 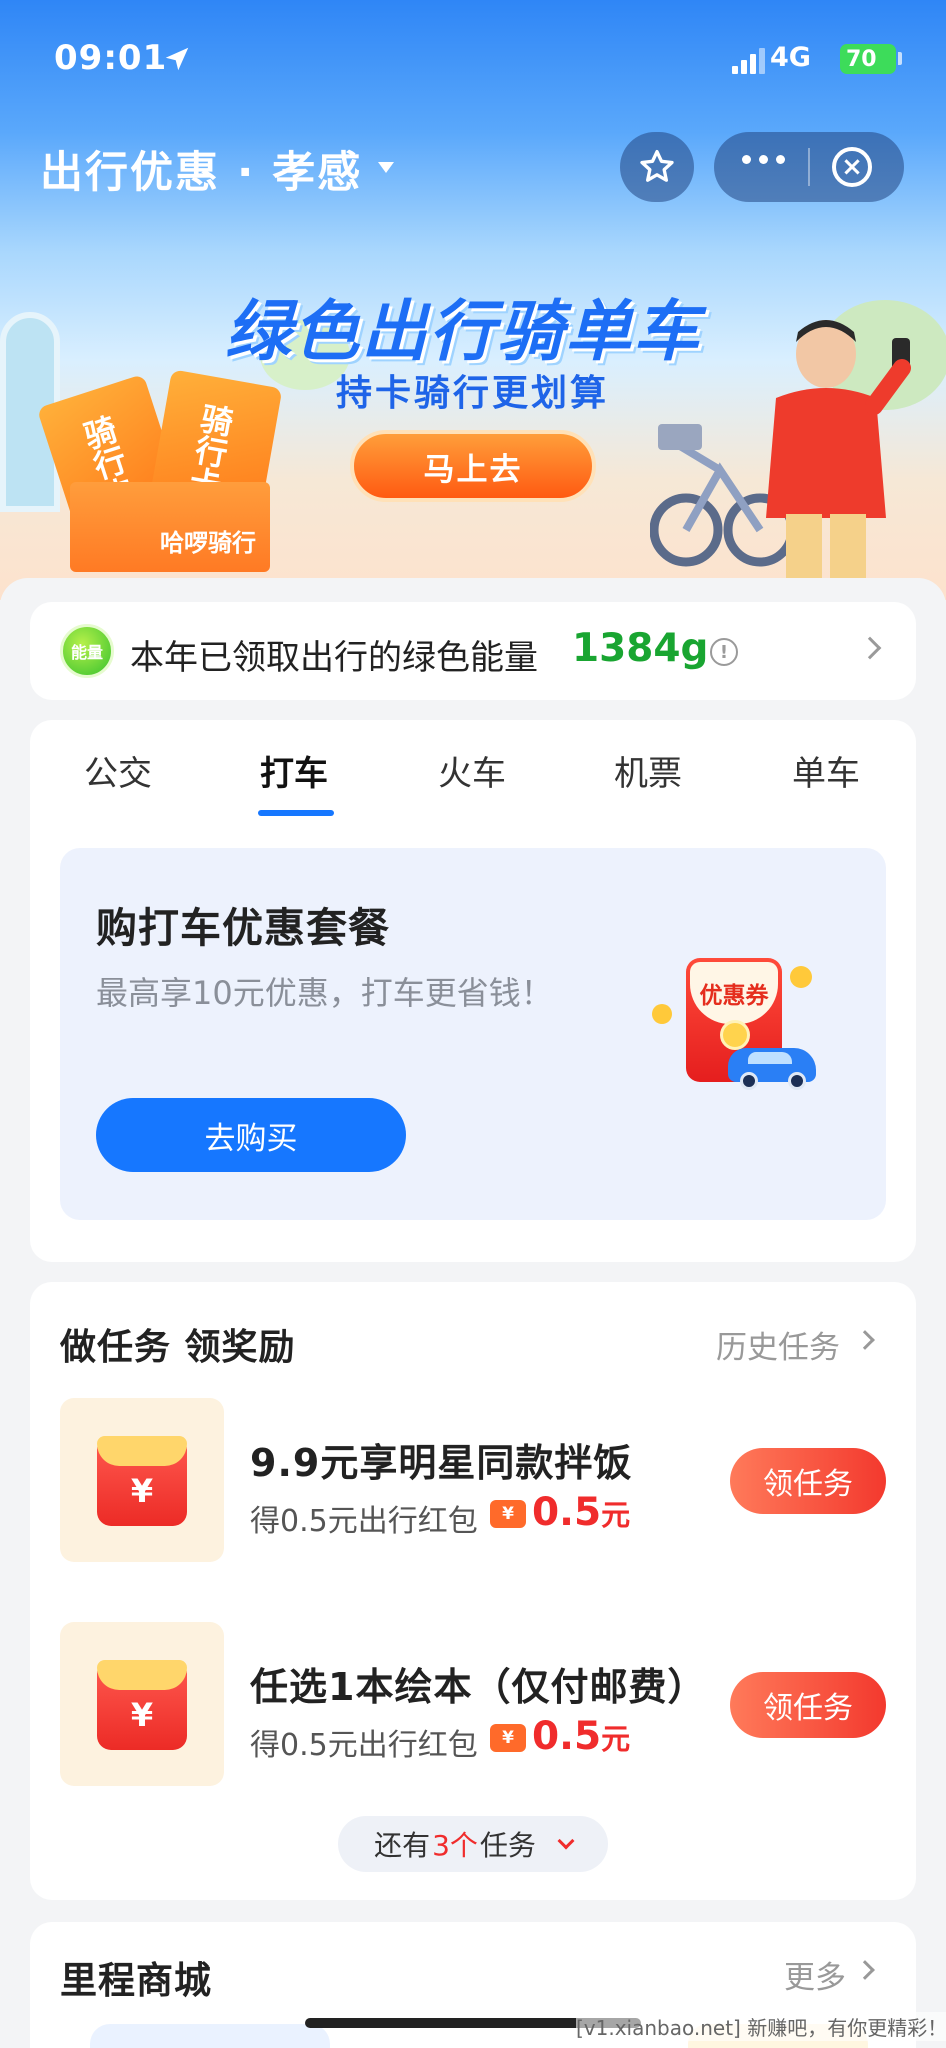 I want to click on mall-item-thumbnail, so click(x=210, y=2036).